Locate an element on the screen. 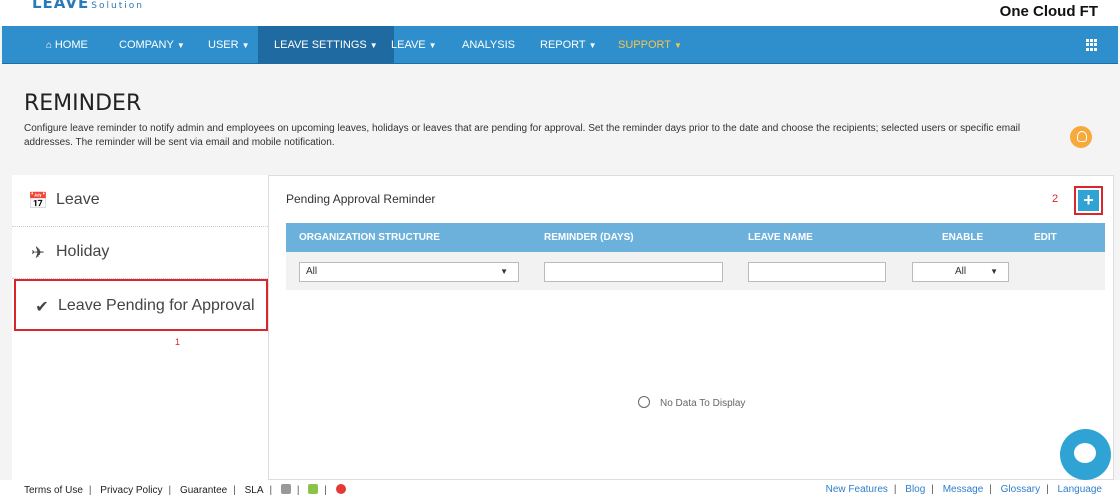 The width and height of the screenshot is (1120, 502). leave-name-filter is located at coordinates (817, 272).